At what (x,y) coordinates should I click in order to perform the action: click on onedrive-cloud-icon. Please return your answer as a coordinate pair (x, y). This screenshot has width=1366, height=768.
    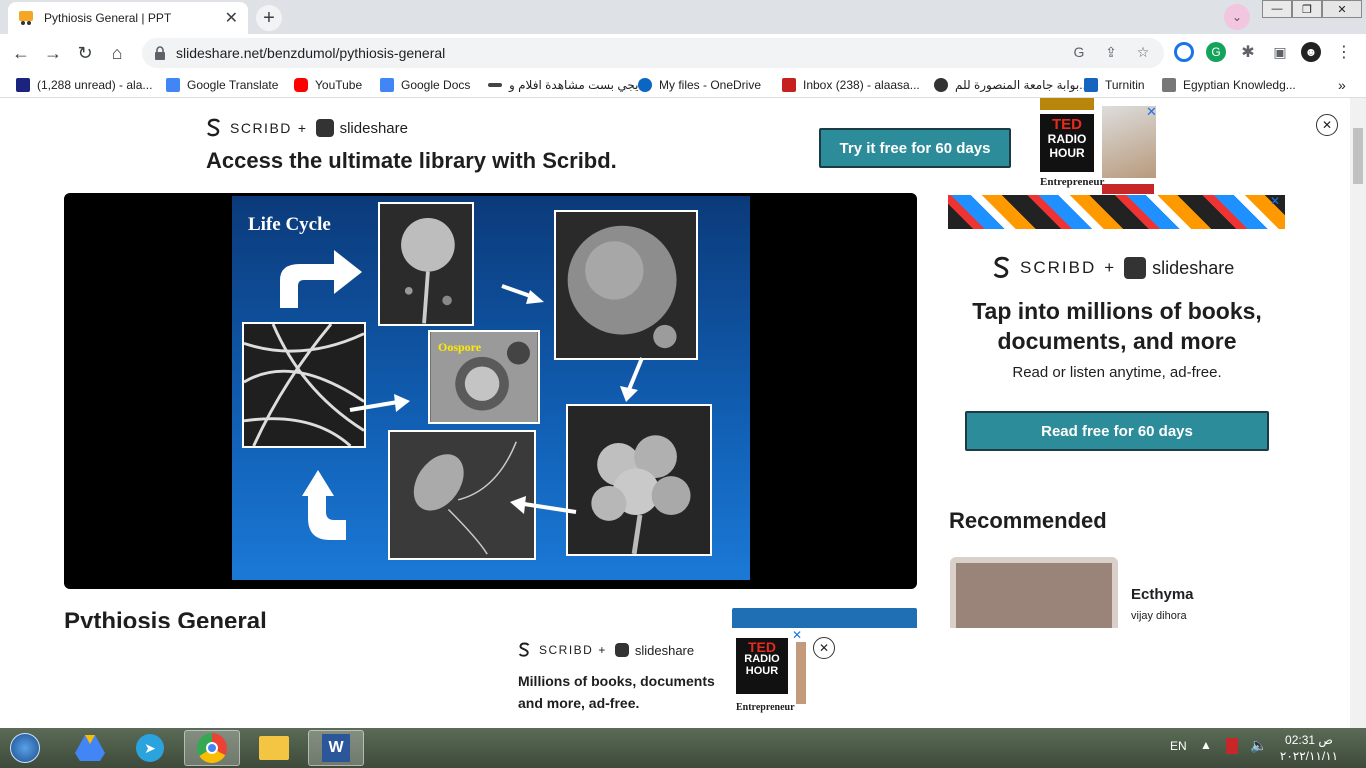
    Looking at the image, I should click on (645, 85).